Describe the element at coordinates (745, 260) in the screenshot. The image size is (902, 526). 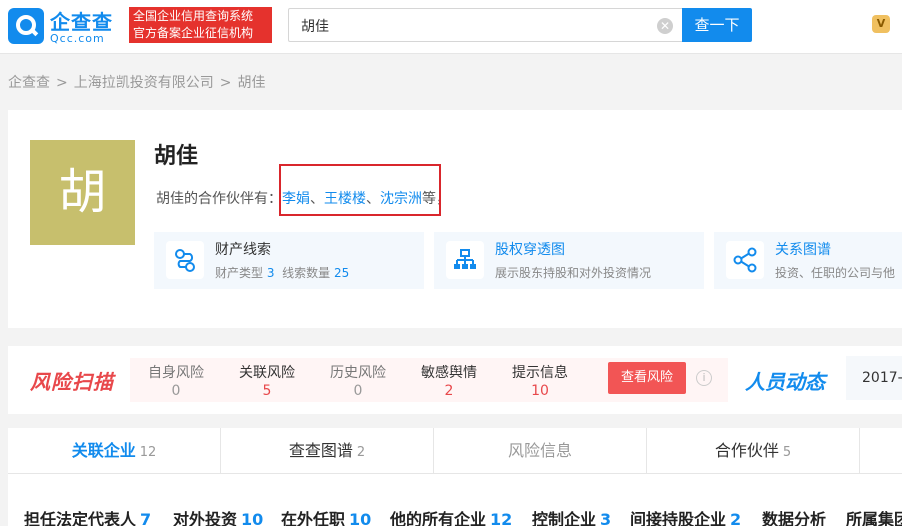
I see `share-icon` at that location.